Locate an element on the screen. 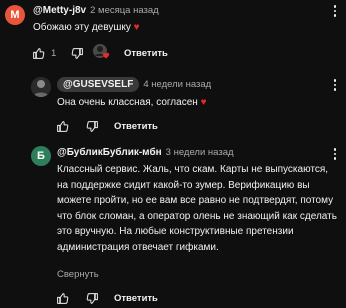 This screenshot has width=346, height=308. comment-author: @GUSEVSELF is located at coordinates (98, 84).